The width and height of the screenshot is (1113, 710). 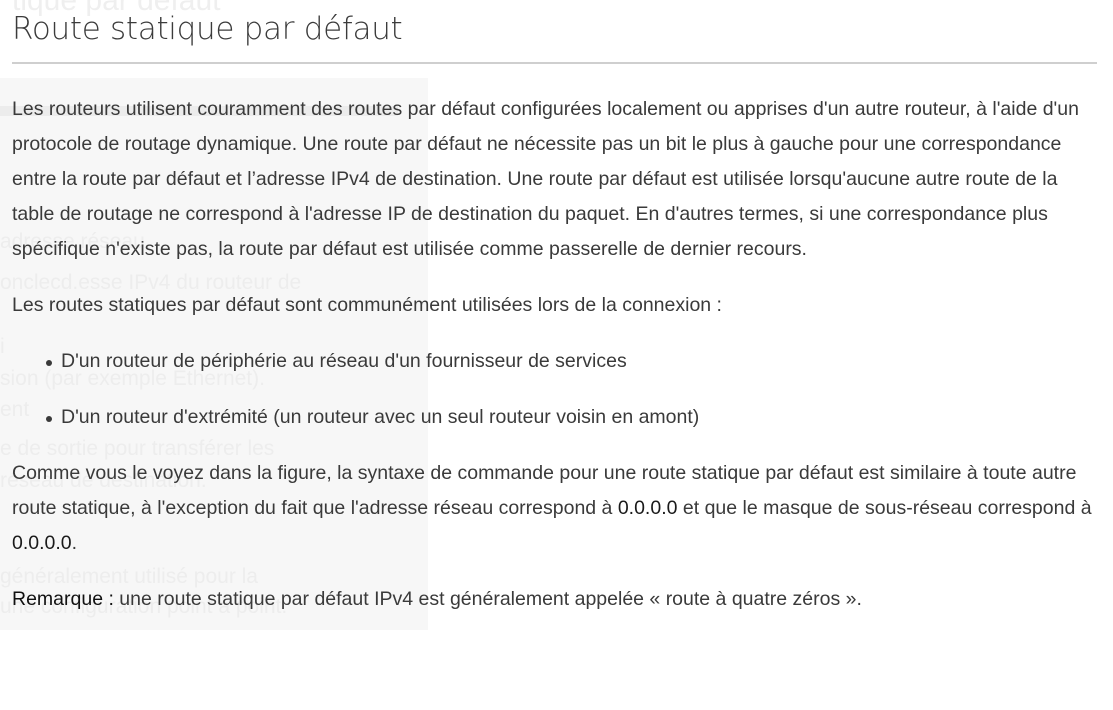 I want to click on syntax-text-part3: ., so click(x=74, y=543).